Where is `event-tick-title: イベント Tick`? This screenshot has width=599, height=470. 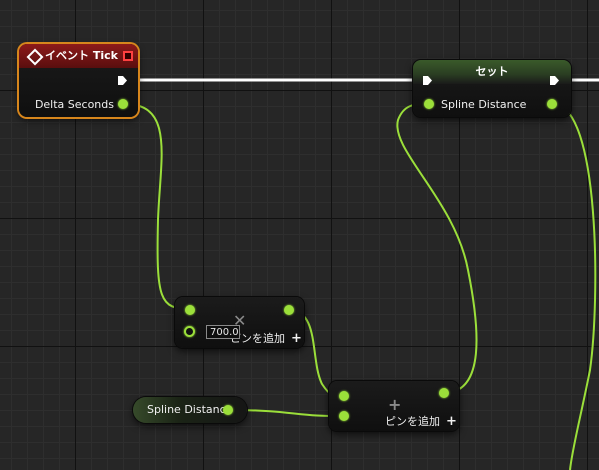
event-tick-title: イベント Tick is located at coordinates (81, 55).